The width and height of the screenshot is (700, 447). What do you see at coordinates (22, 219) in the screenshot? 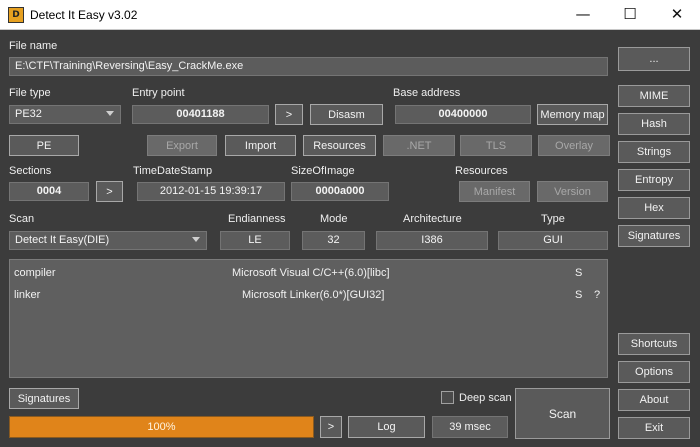
I see `scan-label: Scan` at bounding box center [22, 219].